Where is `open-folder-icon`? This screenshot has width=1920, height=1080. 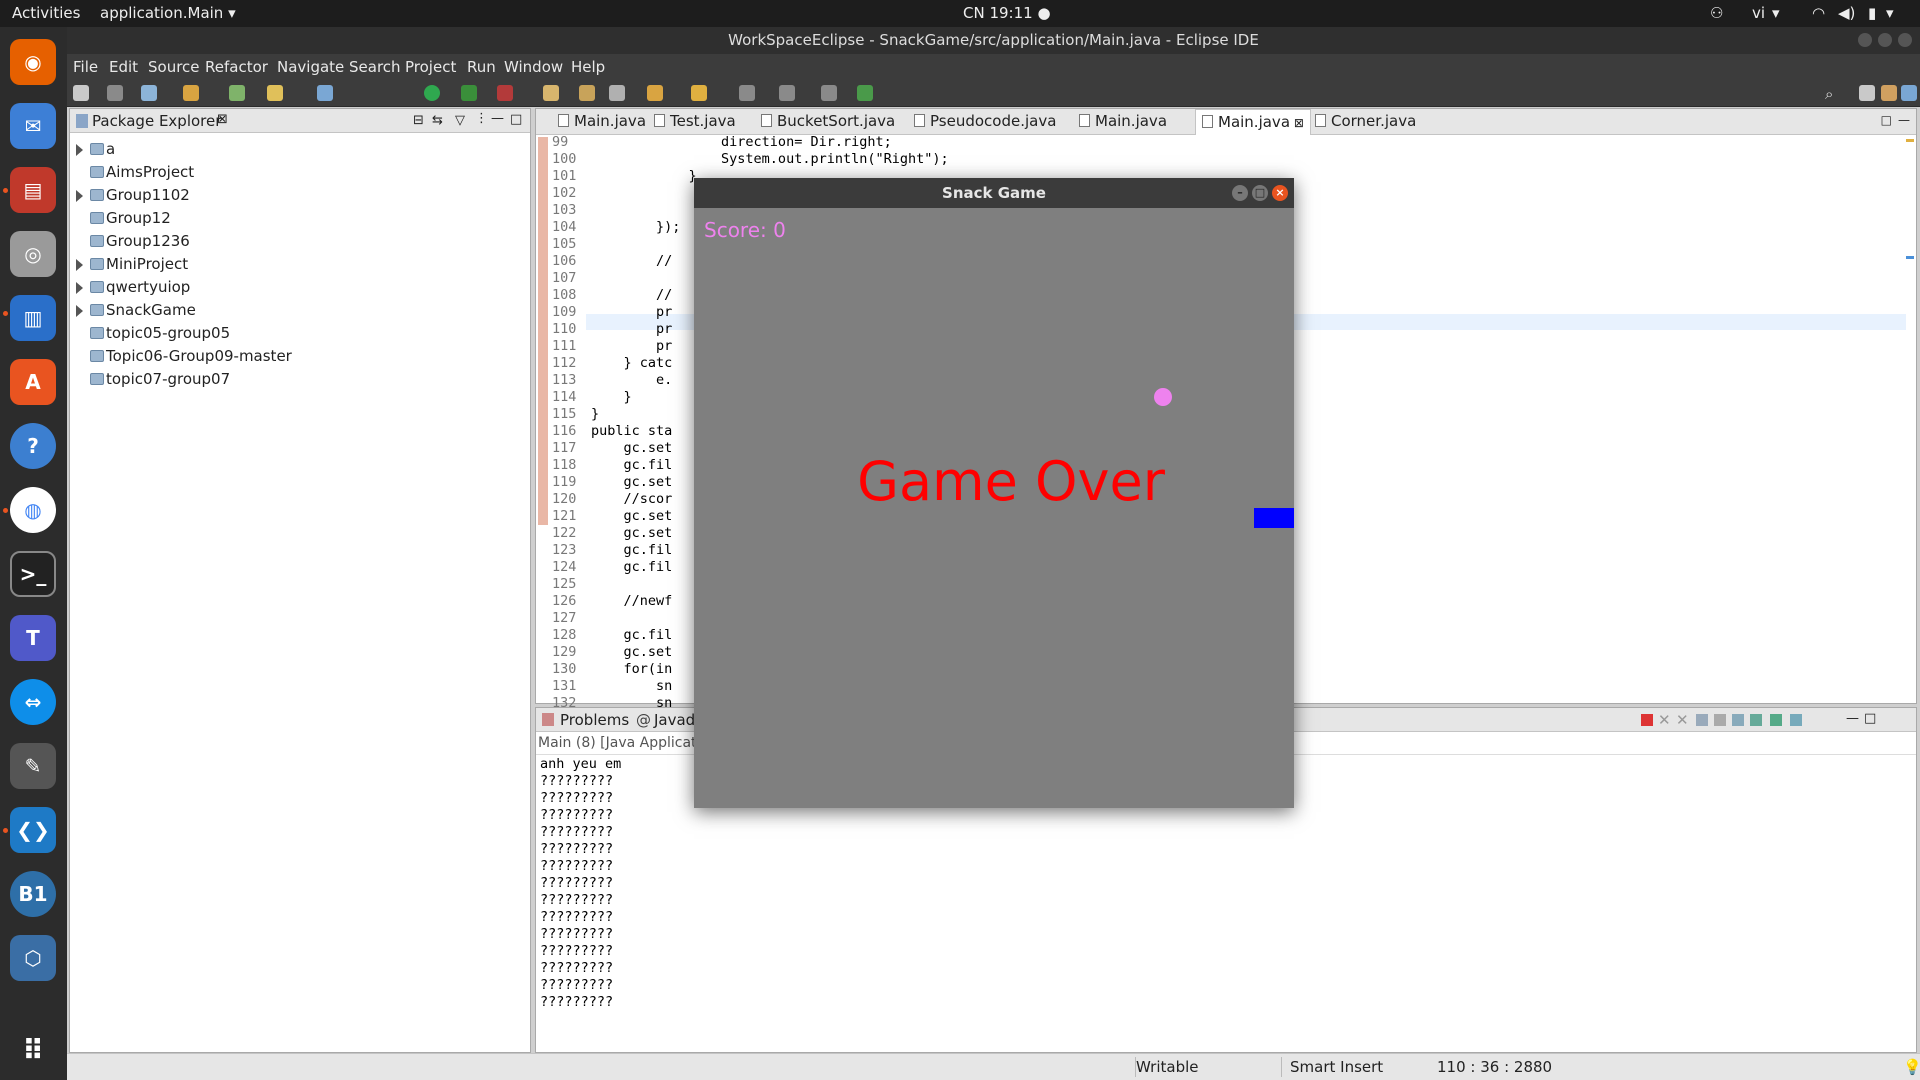 open-folder-icon is located at coordinates (587, 93).